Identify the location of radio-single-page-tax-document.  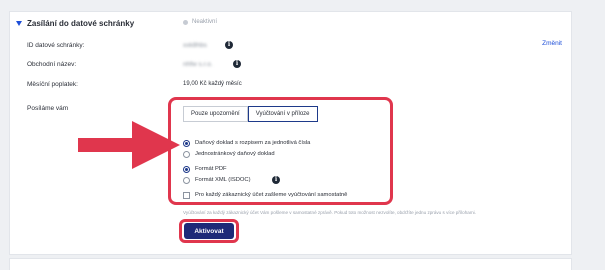
(186, 154).